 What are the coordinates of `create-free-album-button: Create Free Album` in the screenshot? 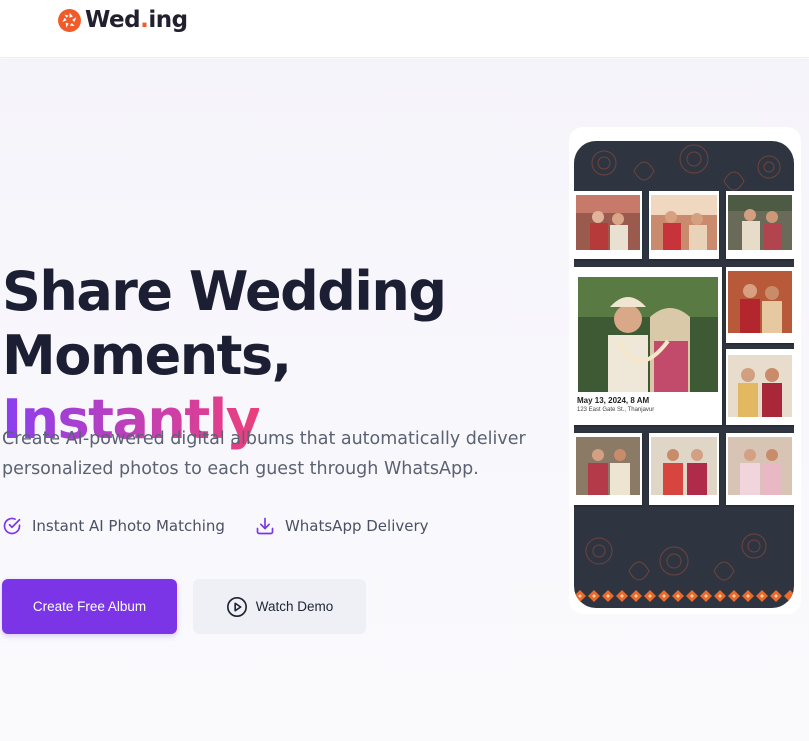 It's located at (89, 606).